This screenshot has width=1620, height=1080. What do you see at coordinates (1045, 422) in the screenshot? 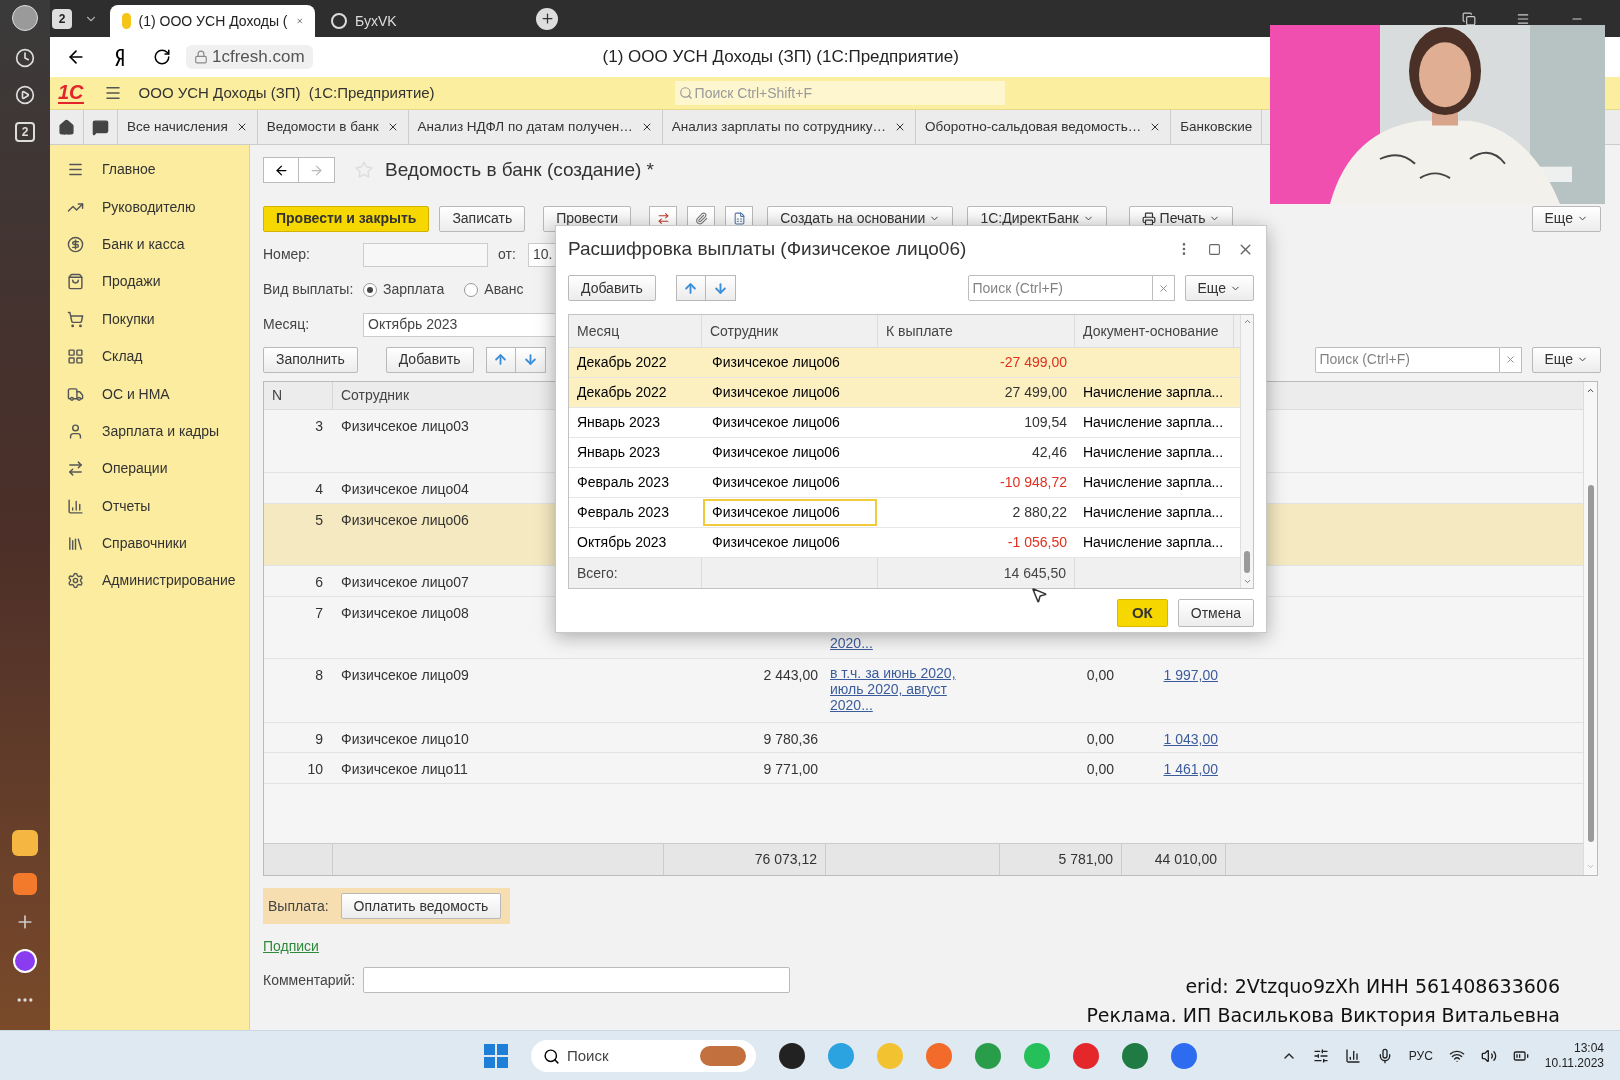
I see `table-cell-text: 109,54` at bounding box center [1045, 422].